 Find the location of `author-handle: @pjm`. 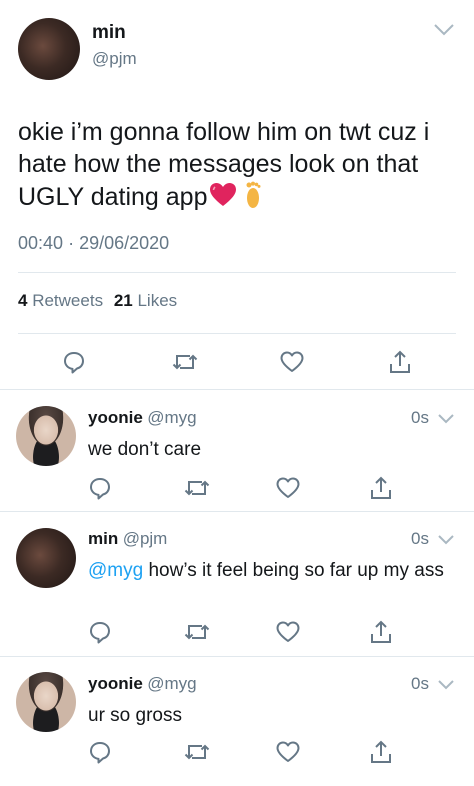

author-handle: @pjm is located at coordinates (114, 59).